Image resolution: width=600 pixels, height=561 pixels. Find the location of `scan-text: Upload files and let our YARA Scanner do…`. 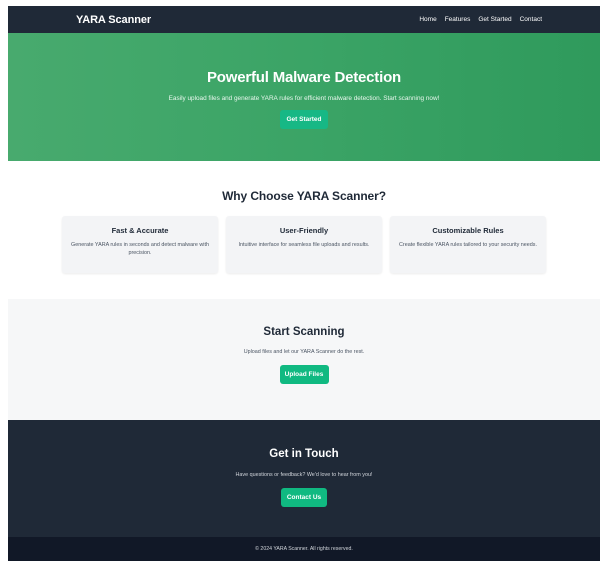

scan-text: Upload files and let our YARA Scanner do… is located at coordinates (304, 352).